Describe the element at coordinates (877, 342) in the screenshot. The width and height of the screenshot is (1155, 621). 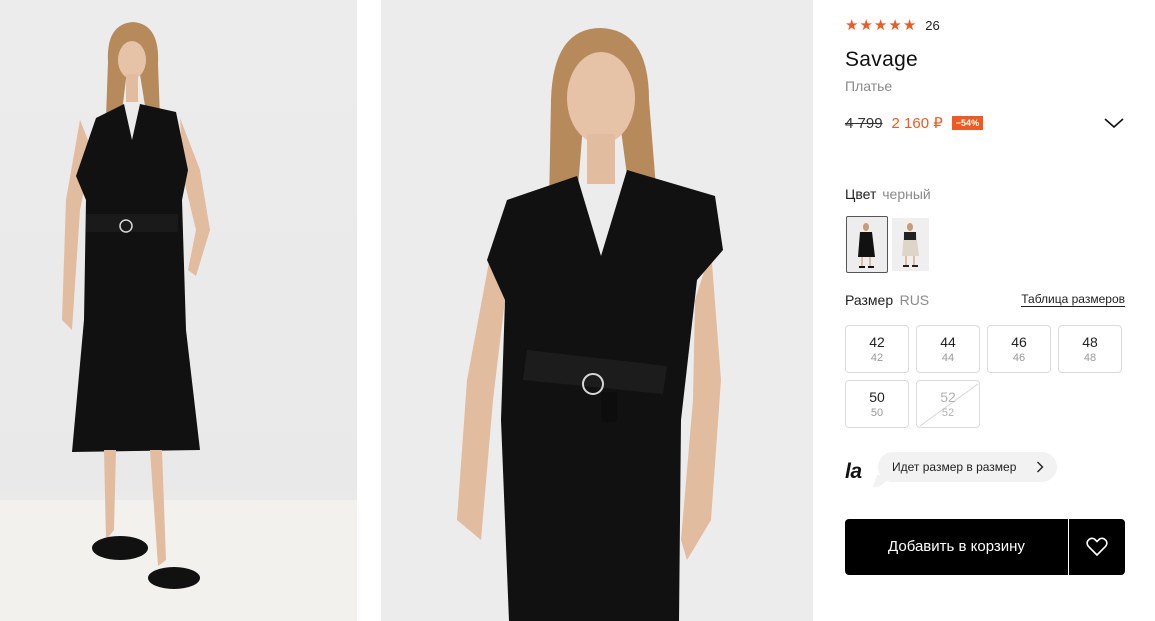
I see `size-main-value: 42` at that location.